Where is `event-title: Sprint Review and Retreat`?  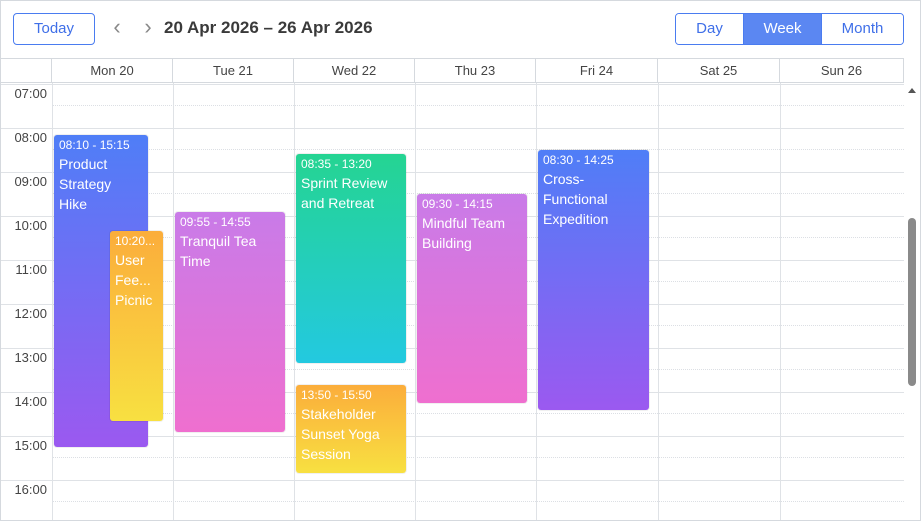
event-title: Sprint Review and Retreat is located at coordinates (344, 192).